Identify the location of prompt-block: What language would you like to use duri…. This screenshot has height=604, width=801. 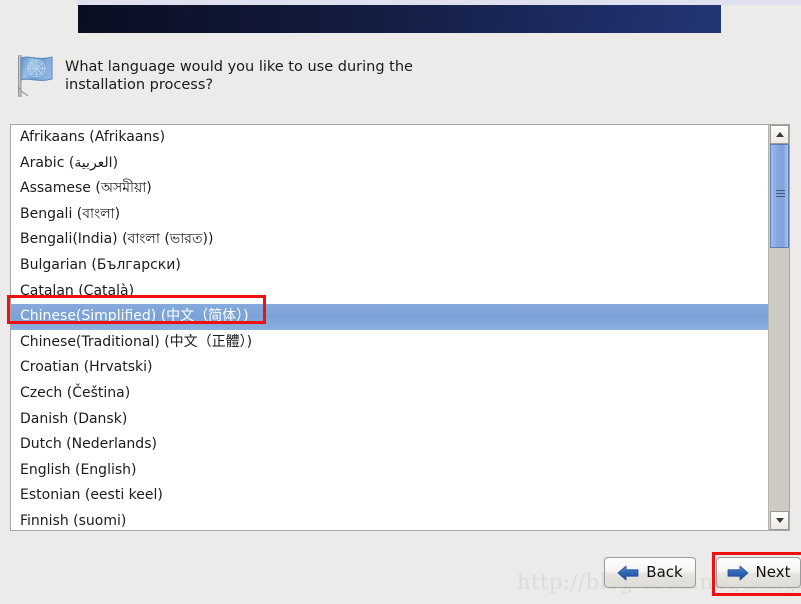
(390, 78).